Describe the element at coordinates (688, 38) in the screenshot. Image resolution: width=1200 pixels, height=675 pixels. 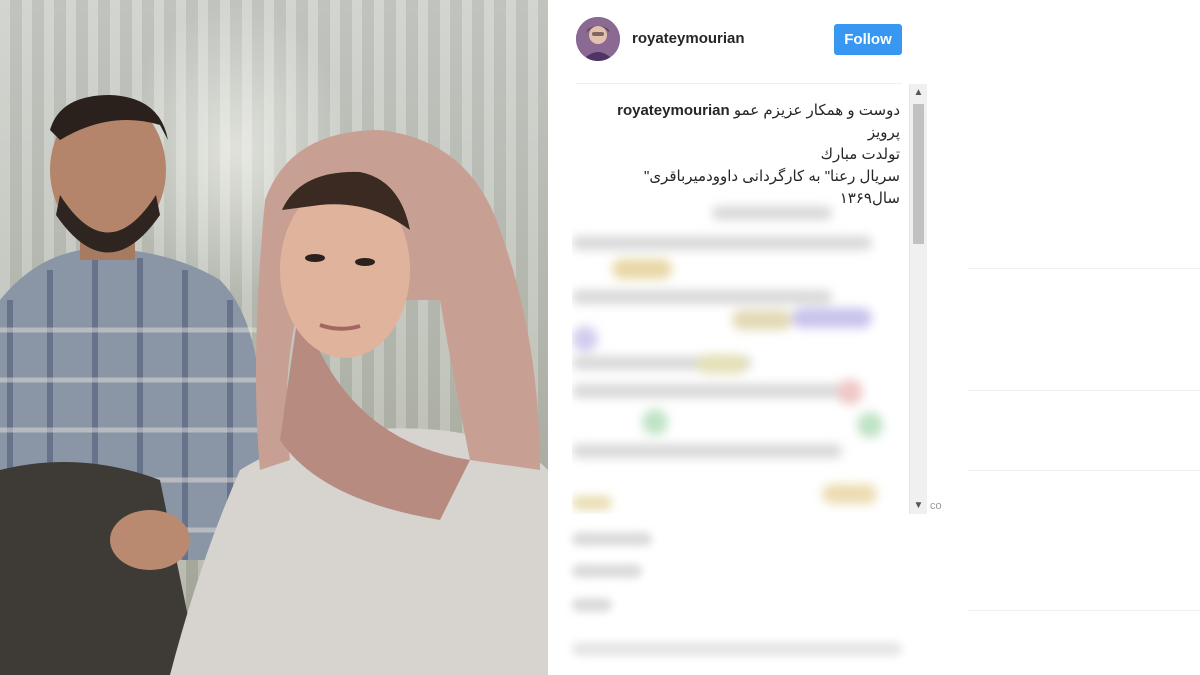
I see `username-link: royateymourian` at that location.